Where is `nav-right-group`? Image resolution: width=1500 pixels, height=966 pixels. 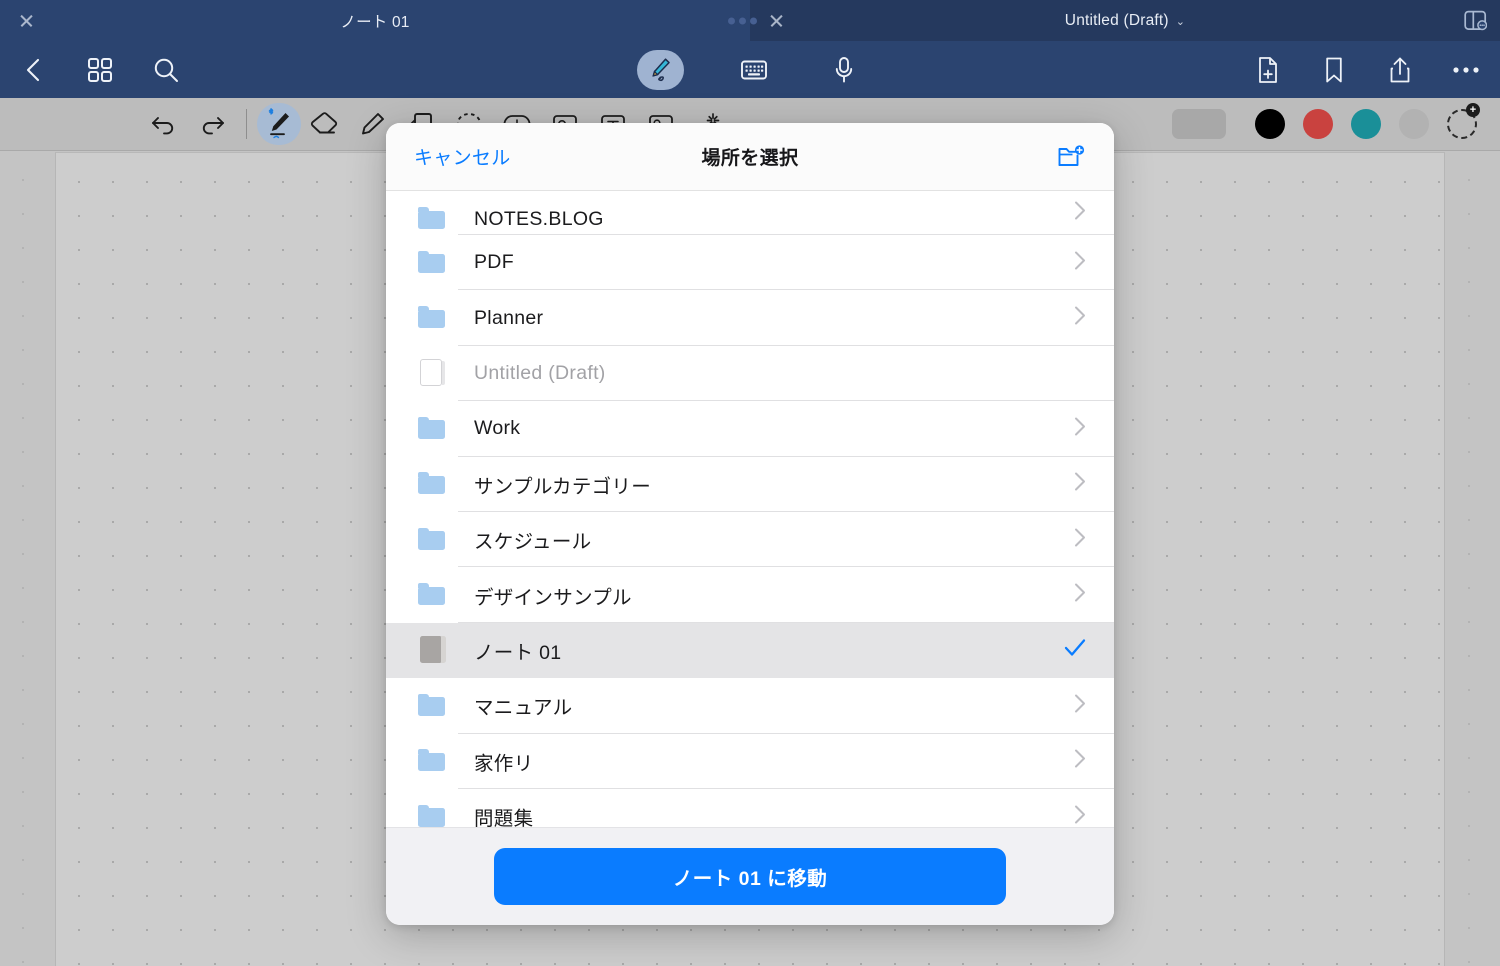
nav-right-group is located at coordinates (1367, 70).